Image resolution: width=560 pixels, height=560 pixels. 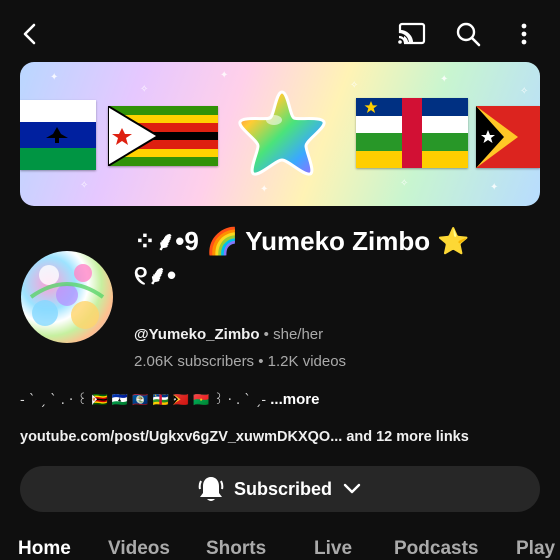 I want to click on title-decoration: ⁘⸙•9 🌈, so click(x=186, y=241).